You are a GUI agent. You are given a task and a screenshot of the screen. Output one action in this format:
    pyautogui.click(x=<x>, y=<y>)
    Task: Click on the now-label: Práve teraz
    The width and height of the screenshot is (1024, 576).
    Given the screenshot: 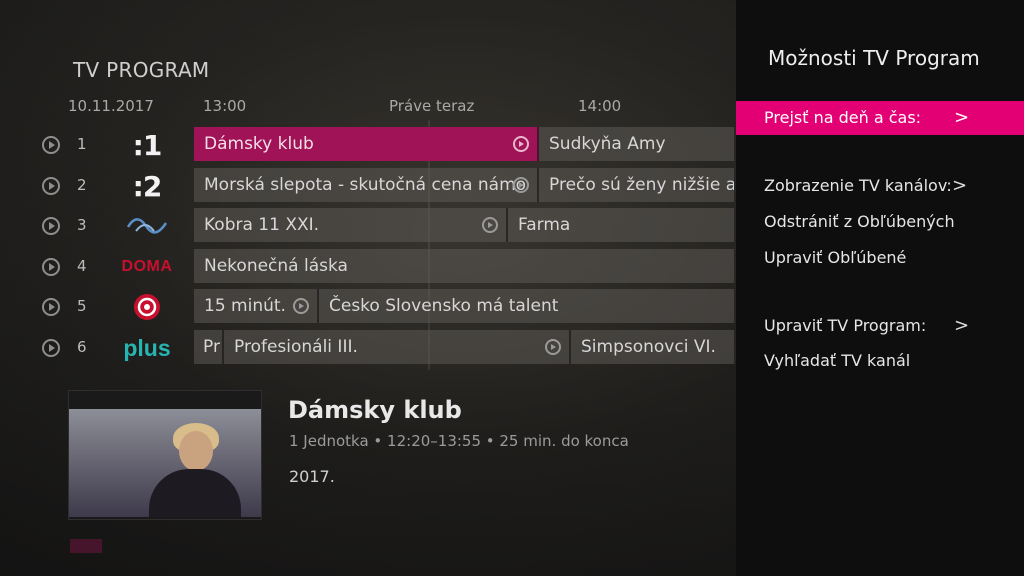 What is the action you would take?
    pyautogui.click(x=432, y=106)
    